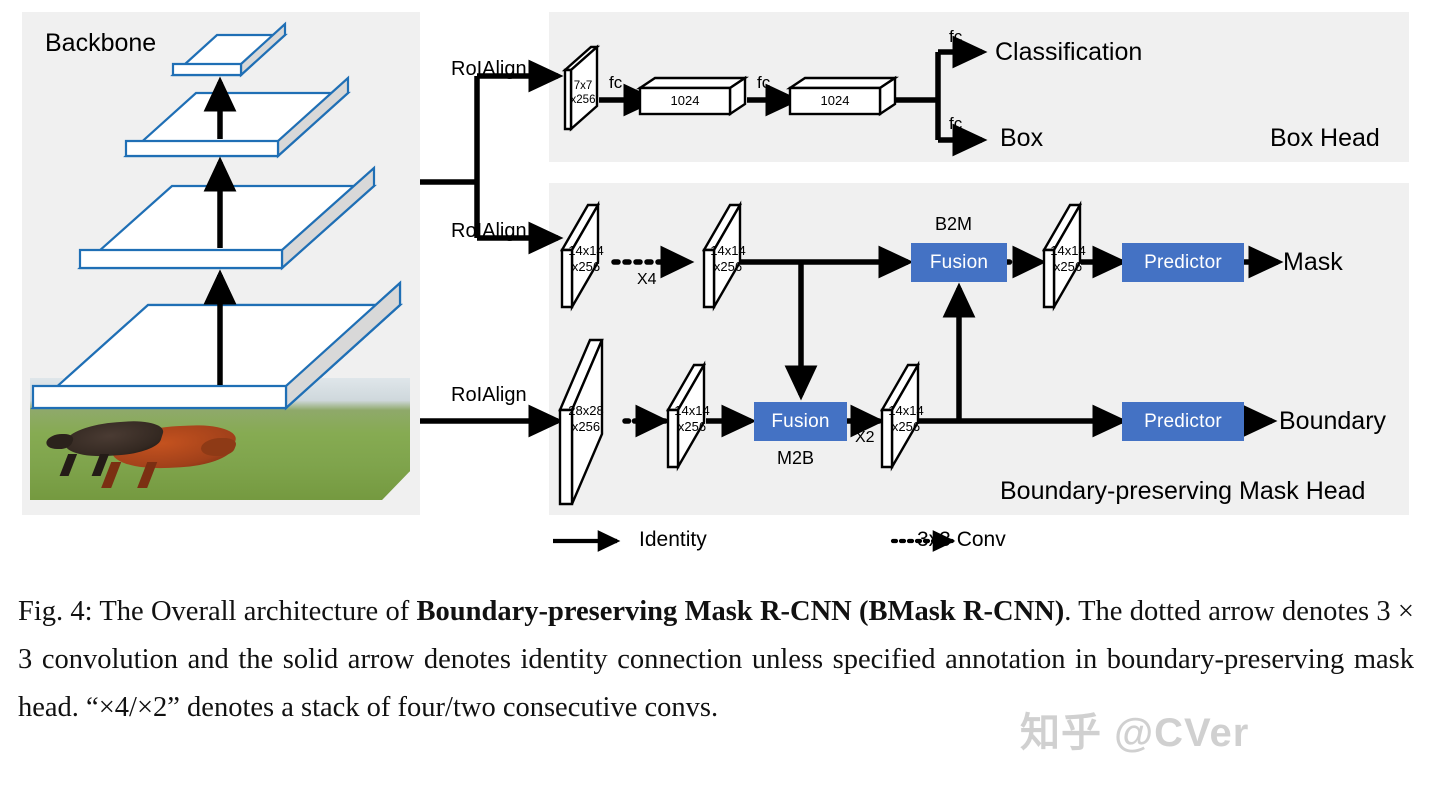  Describe the element at coordinates (1183, 491) in the screenshot. I see `mask-head-title: Boundary-preserving Mask Head` at that location.